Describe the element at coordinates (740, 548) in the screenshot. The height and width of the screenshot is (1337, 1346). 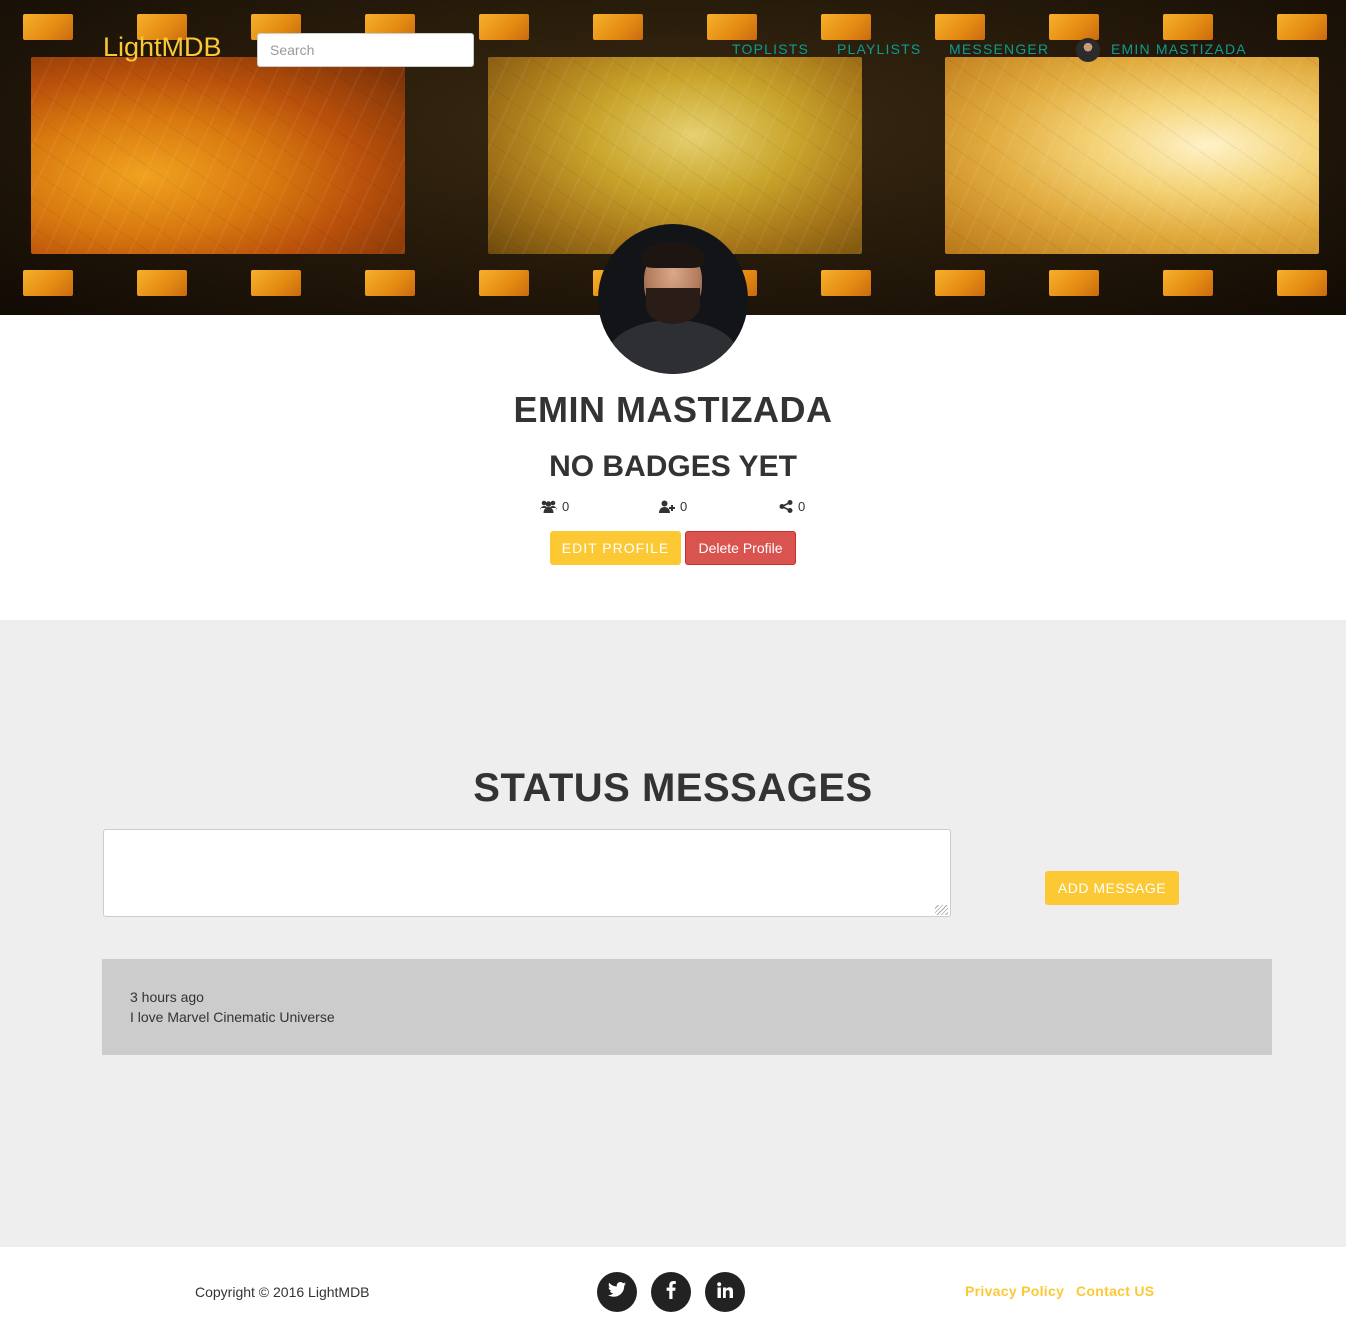
I see `delete-profile-button: Delete Profile` at that location.